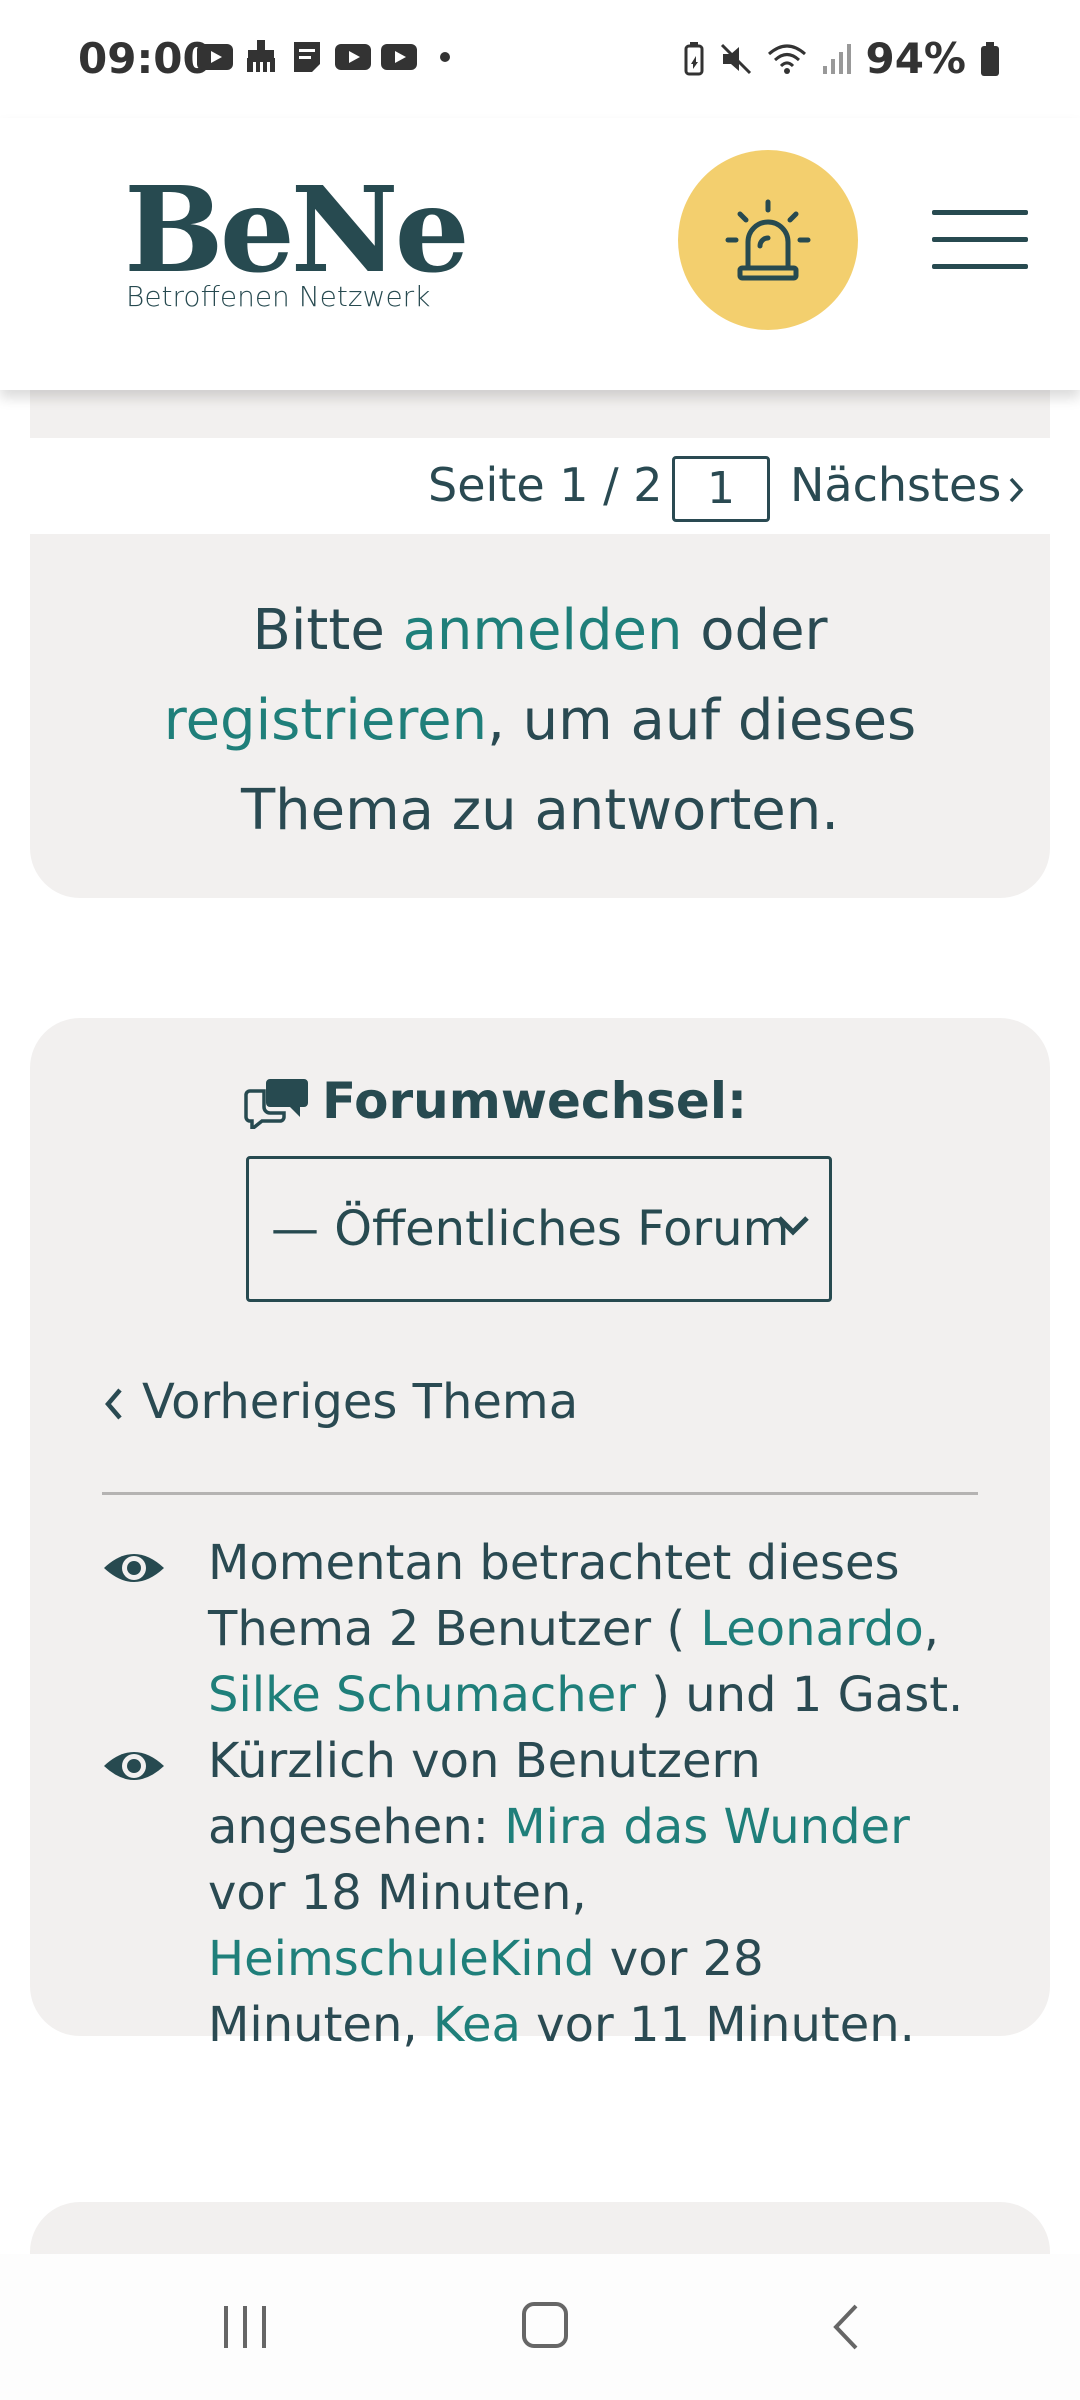 This screenshot has width=1080, height=2400. I want to click on forum-select: — Öffentliches Forum, so click(539, 1229).